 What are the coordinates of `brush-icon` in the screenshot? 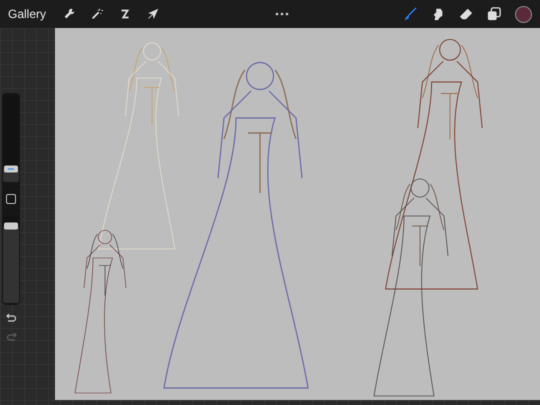 It's located at (410, 14).